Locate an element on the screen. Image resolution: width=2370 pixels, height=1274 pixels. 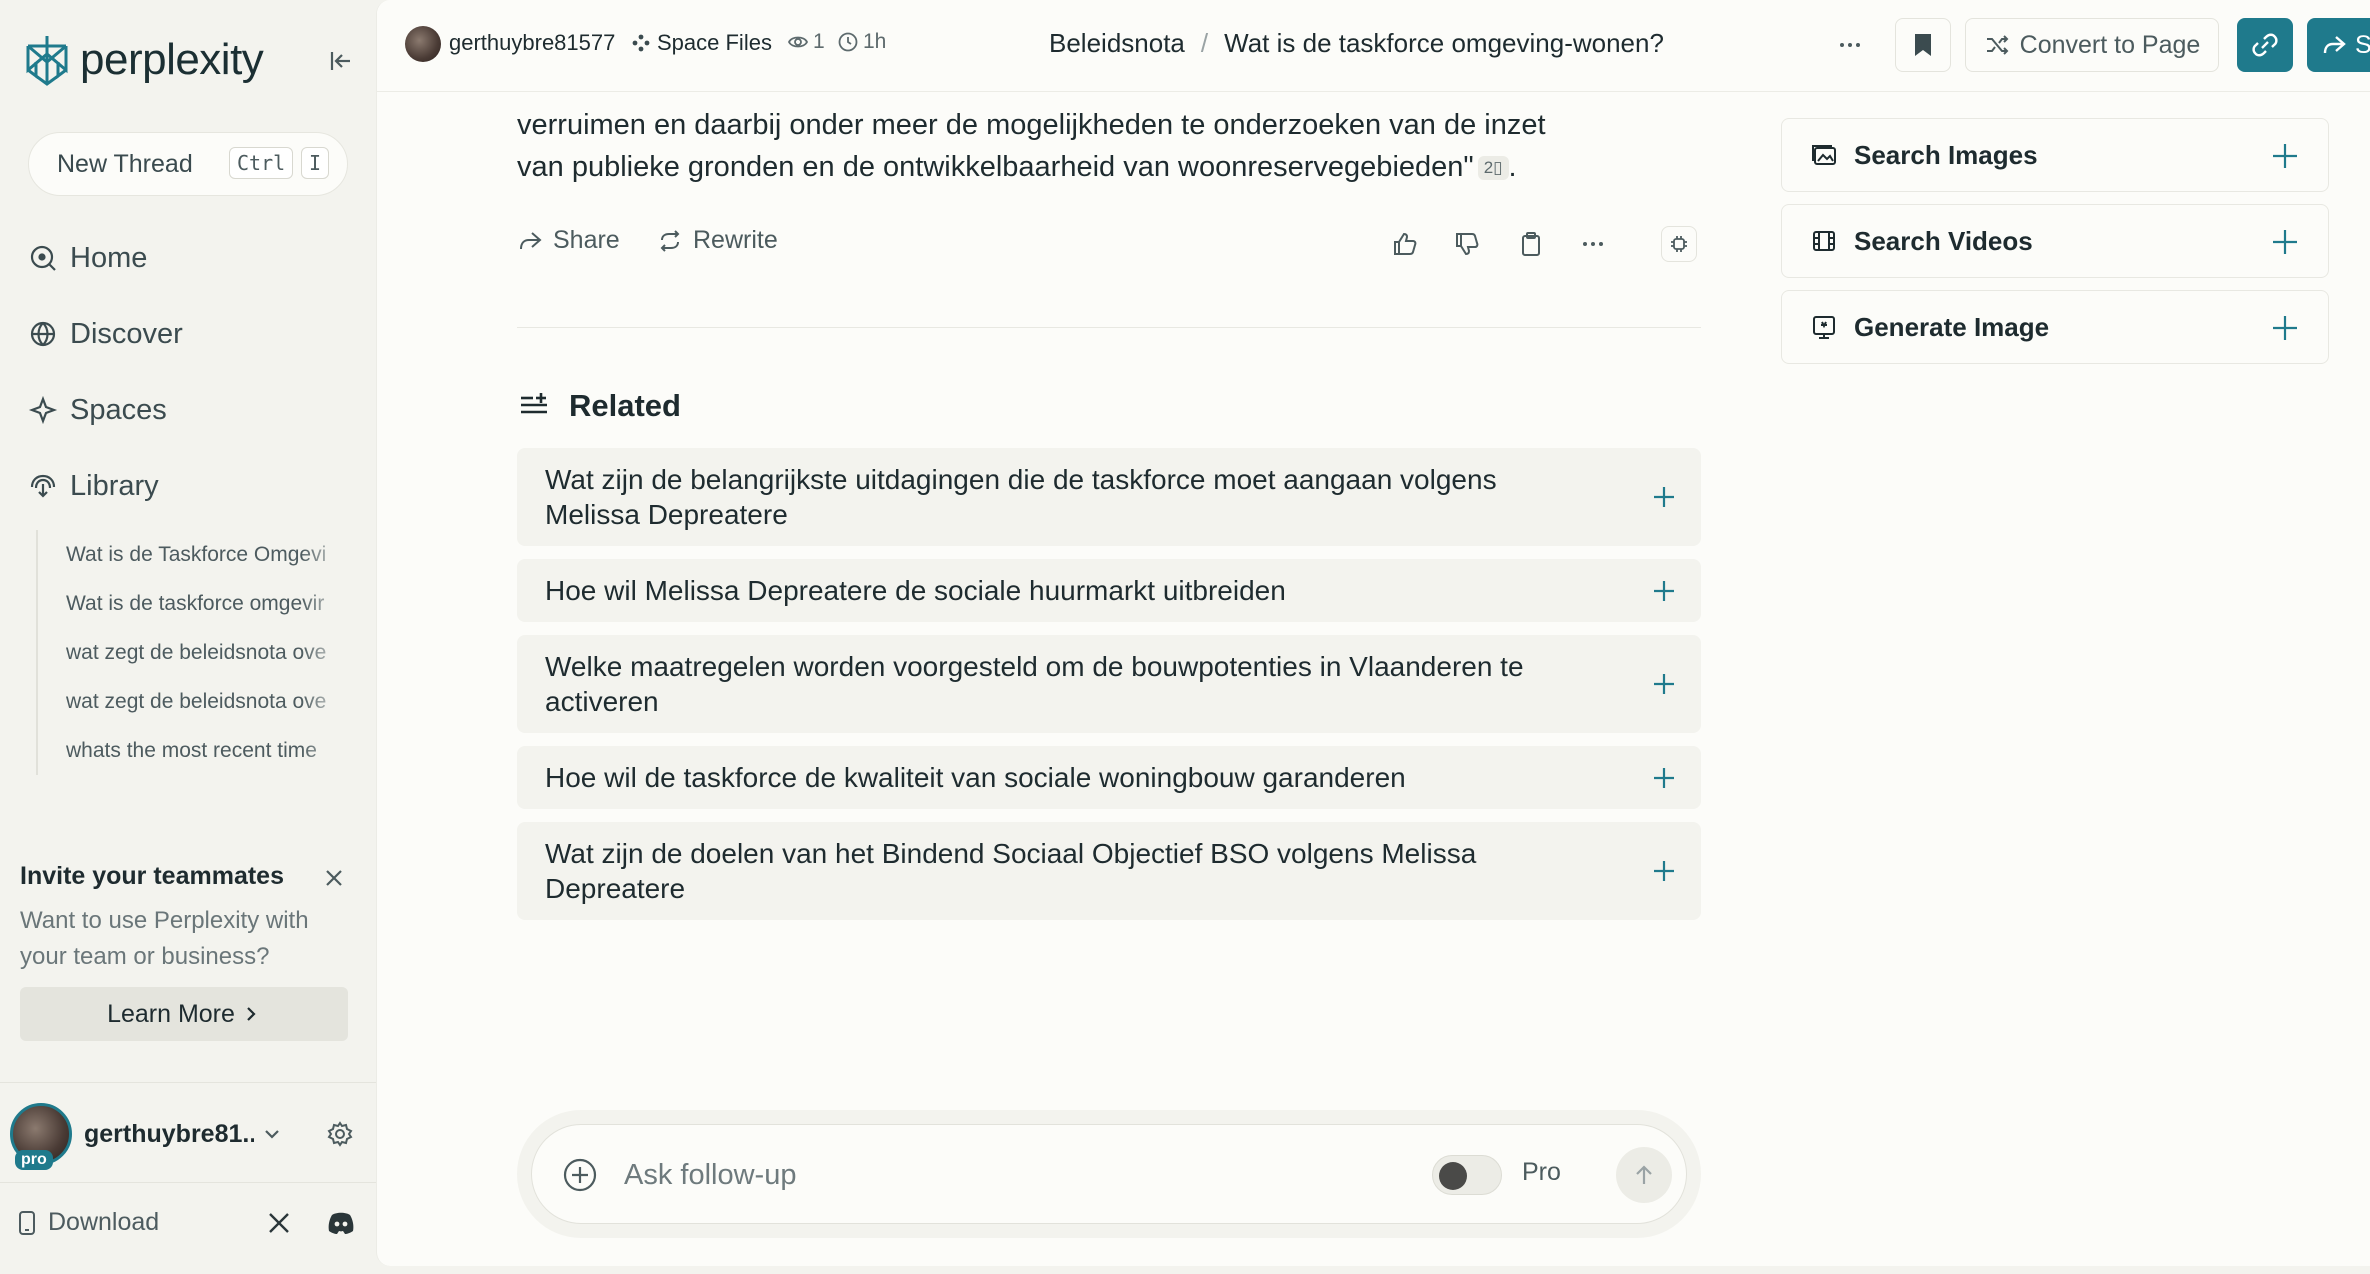
x-social-link is located at coordinates (279, 1223).